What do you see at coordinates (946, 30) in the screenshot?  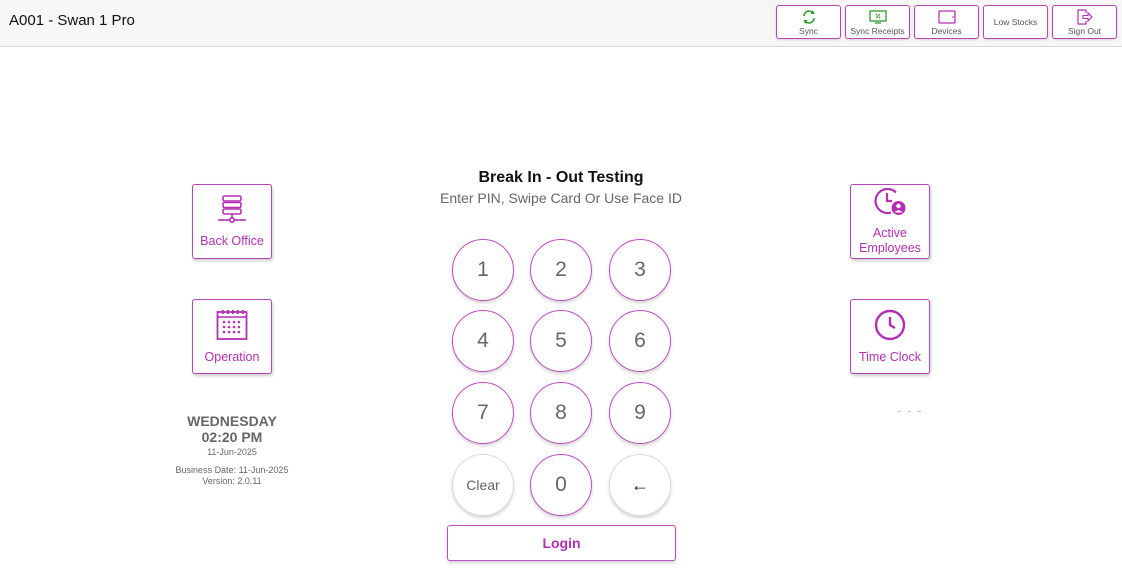 I see `devices-label: Devices` at bounding box center [946, 30].